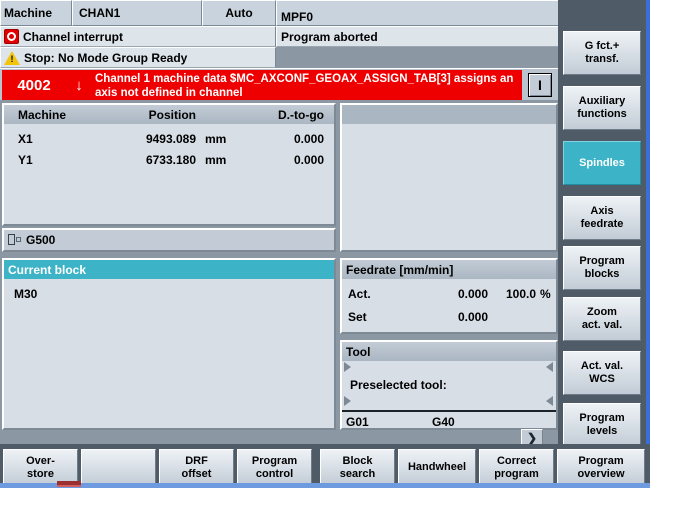 The height and width of the screenshot is (525, 700). I want to click on warning-triangle-icon, so click(12, 57).